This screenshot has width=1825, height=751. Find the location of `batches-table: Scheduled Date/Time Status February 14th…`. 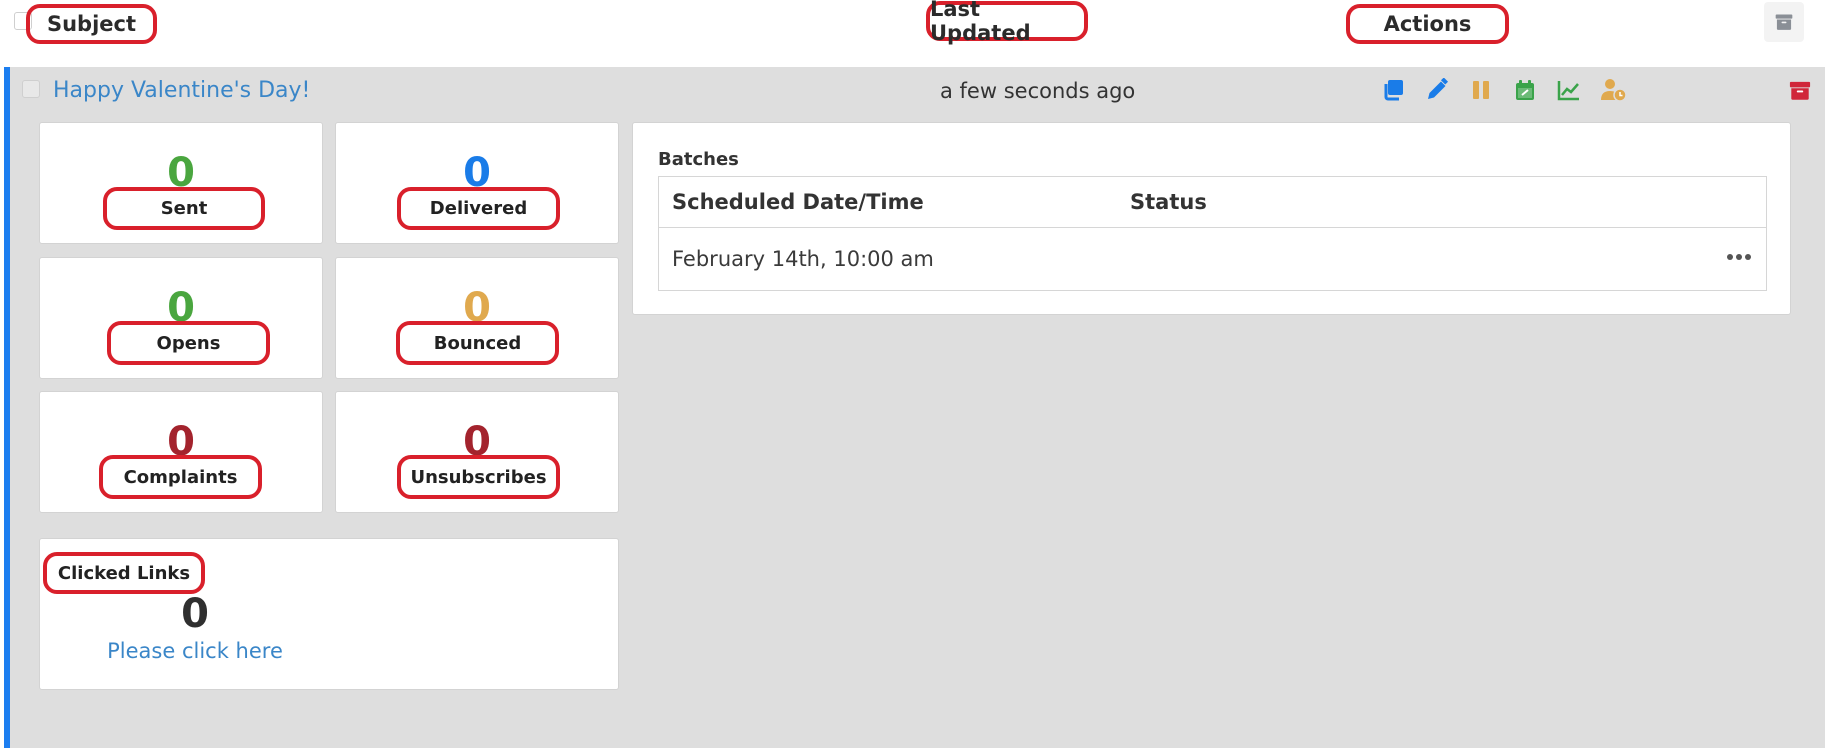

batches-table: Scheduled Date/Time Status February 14th… is located at coordinates (1212, 233).